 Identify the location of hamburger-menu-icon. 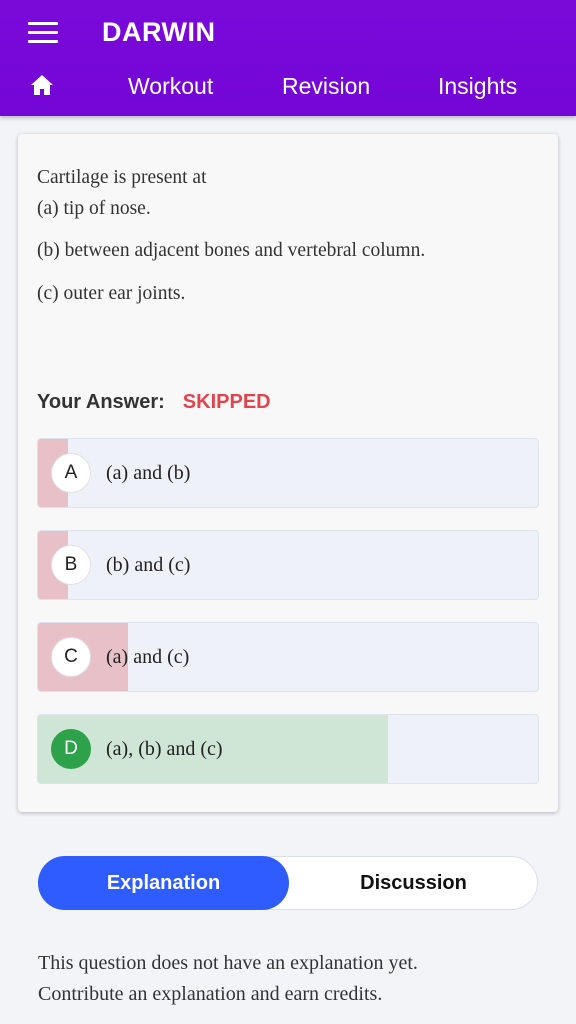
(43, 33).